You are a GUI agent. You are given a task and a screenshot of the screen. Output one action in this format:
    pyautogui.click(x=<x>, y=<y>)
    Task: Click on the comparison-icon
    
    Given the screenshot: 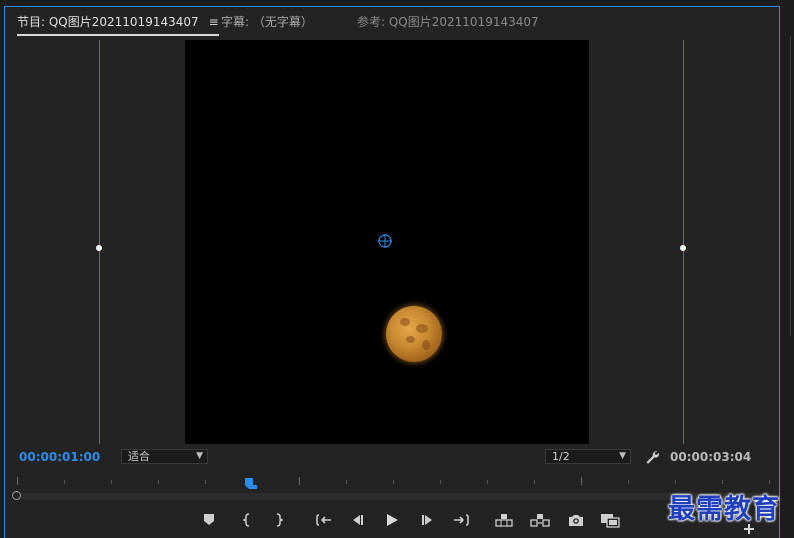 What is the action you would take?
    pyautogui.click(x=610, y=520)
    